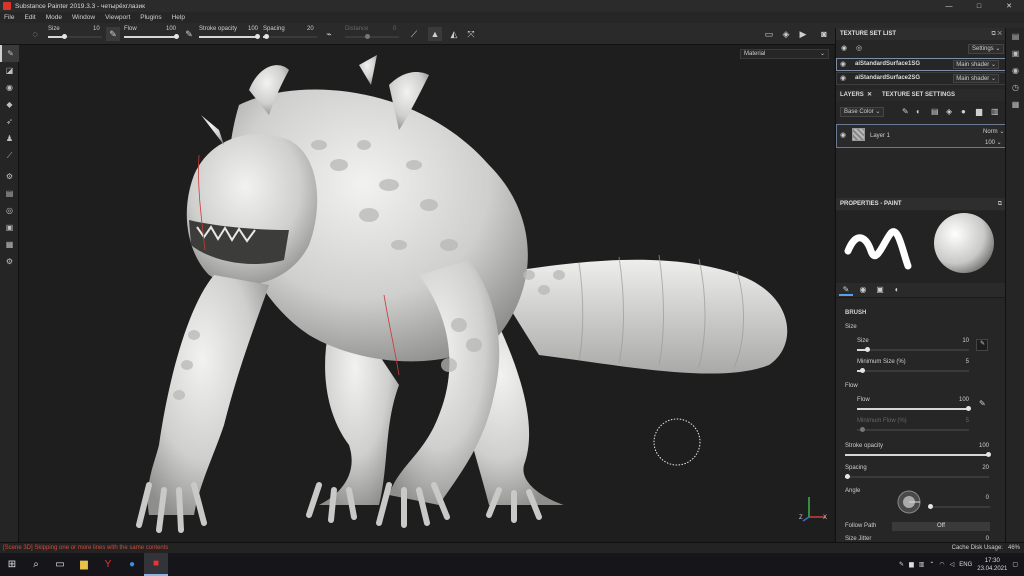 Image resolution: width=1024 pixels, height=576 pixels. What do you see at coordinates (941, 526) in the screenshot?
I see `follow-path-toggle: Off` at bounding box center [941, 526].